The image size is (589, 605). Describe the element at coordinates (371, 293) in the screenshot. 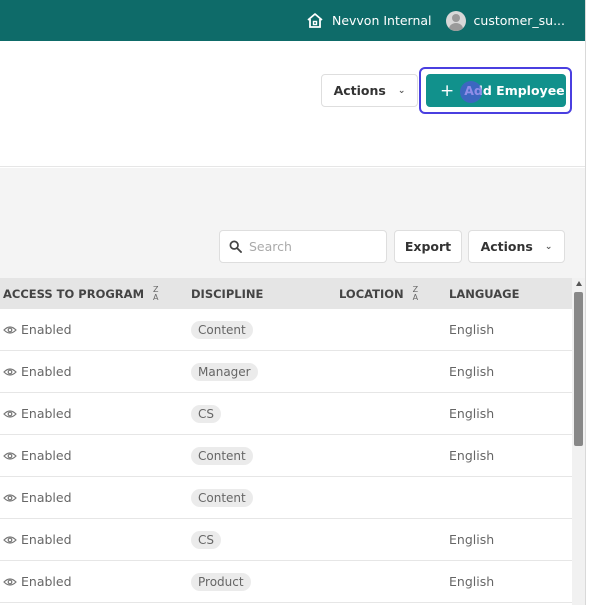

I see `column-header-location-label: LOCATION` at that location.